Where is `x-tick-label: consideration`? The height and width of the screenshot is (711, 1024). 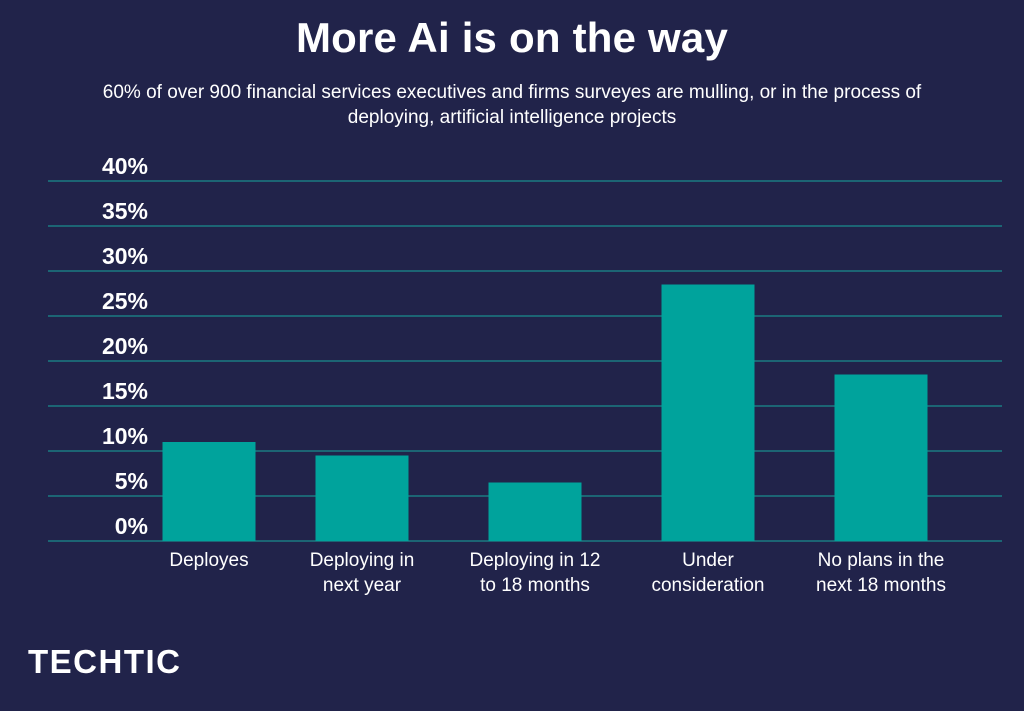
x-tick-label: consideration is located at coordinates (707, 585).